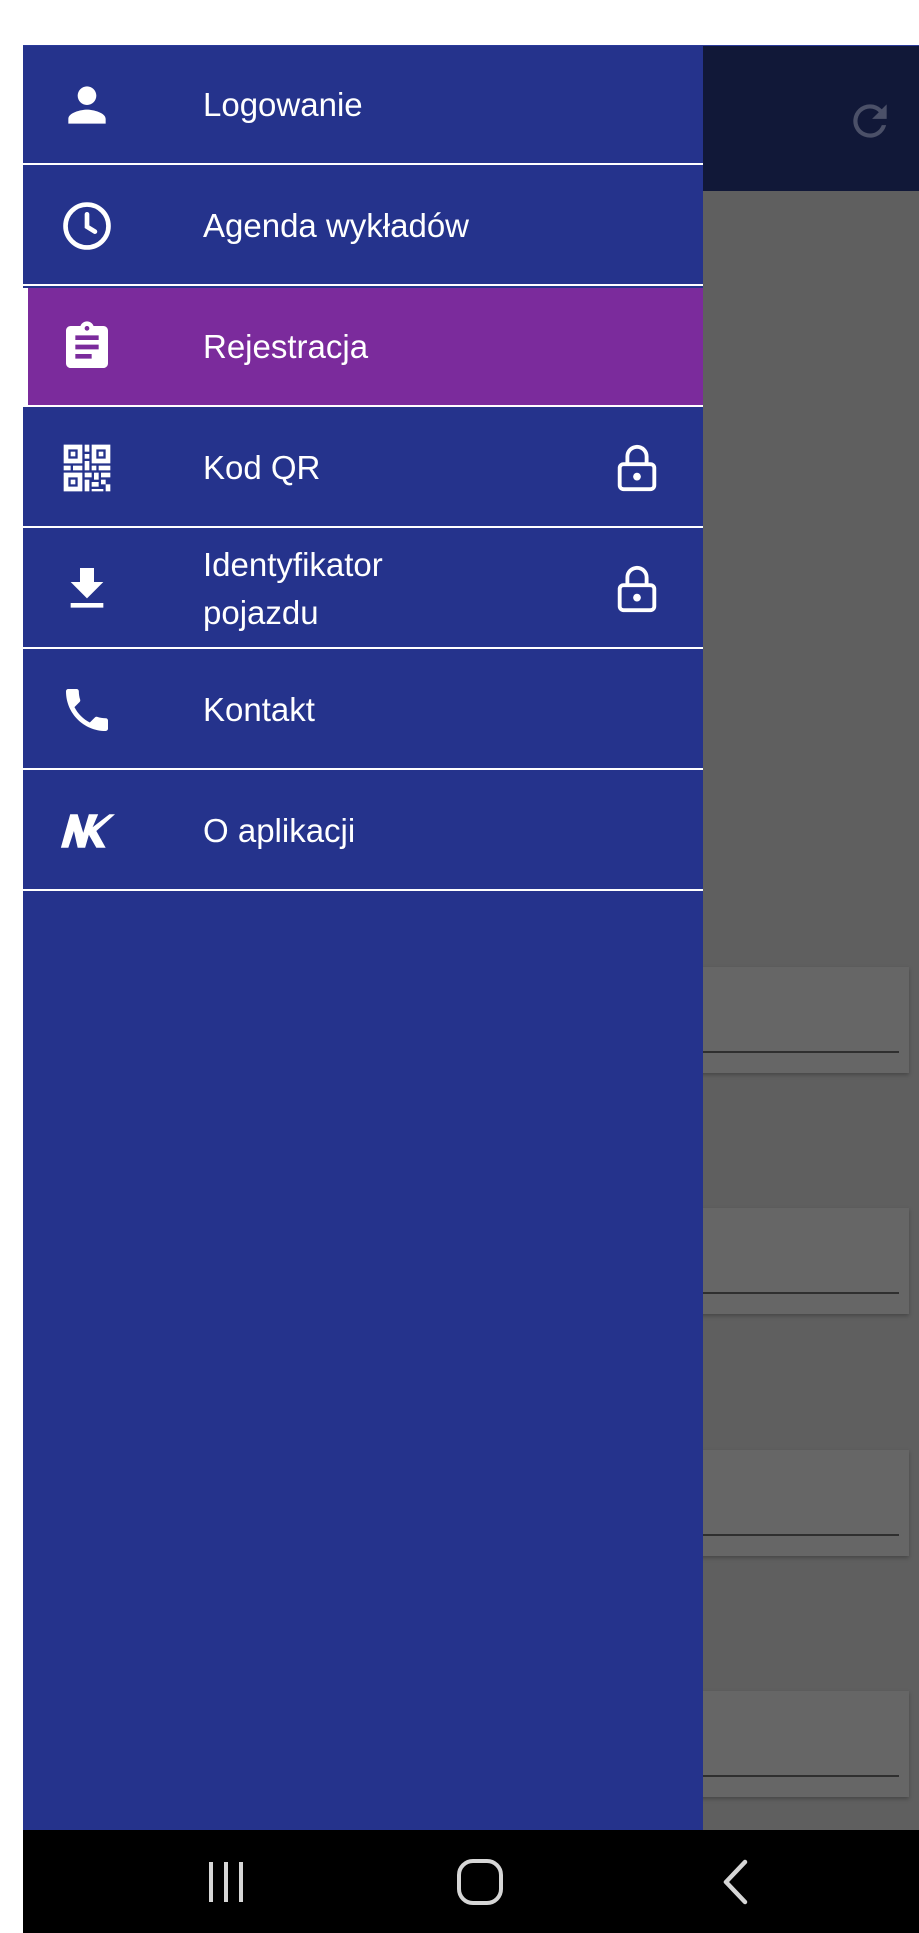 The image size is (919, 1933). What do you see at coordinates (262, 467) in the screenshot?
I see `menu-item-label: Kod QR` at bounding box center [262, 467].